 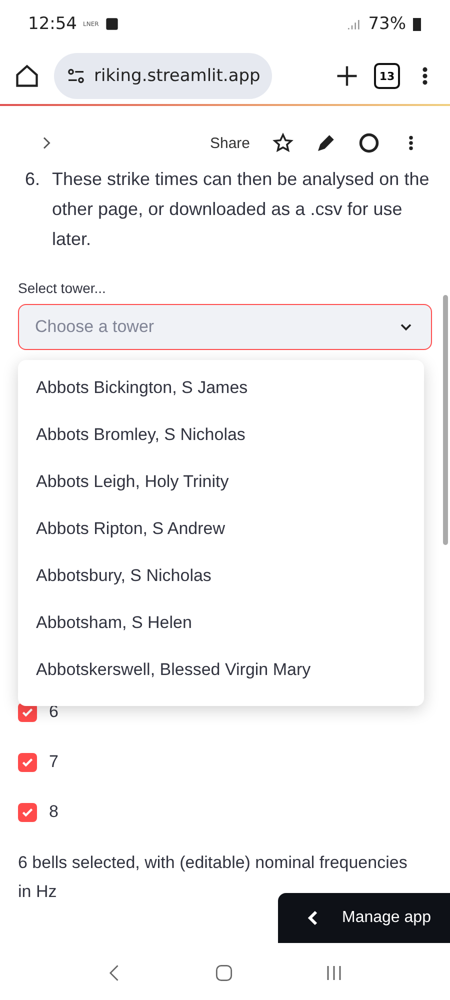 I want to click on chevron-left-icon, so click(x=313, y=918).